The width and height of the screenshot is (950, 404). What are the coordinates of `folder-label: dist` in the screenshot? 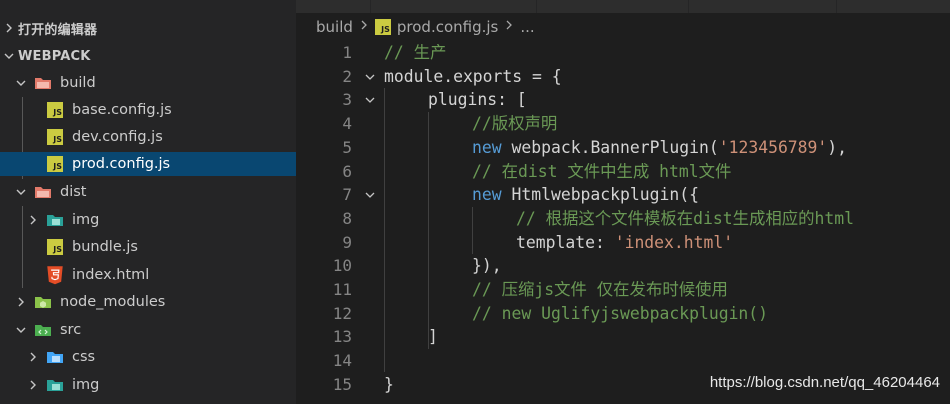 It's located at (73, 192).